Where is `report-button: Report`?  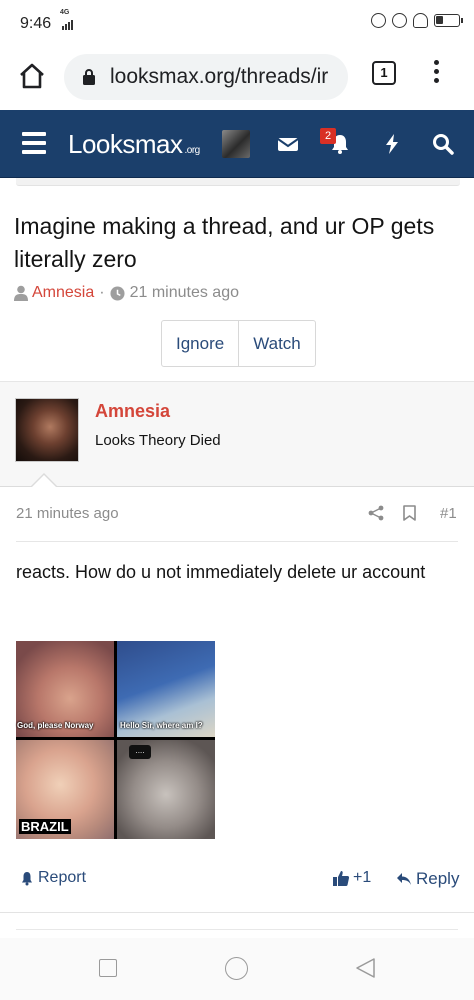 report-button: Report is located at coordinates (53, 878).